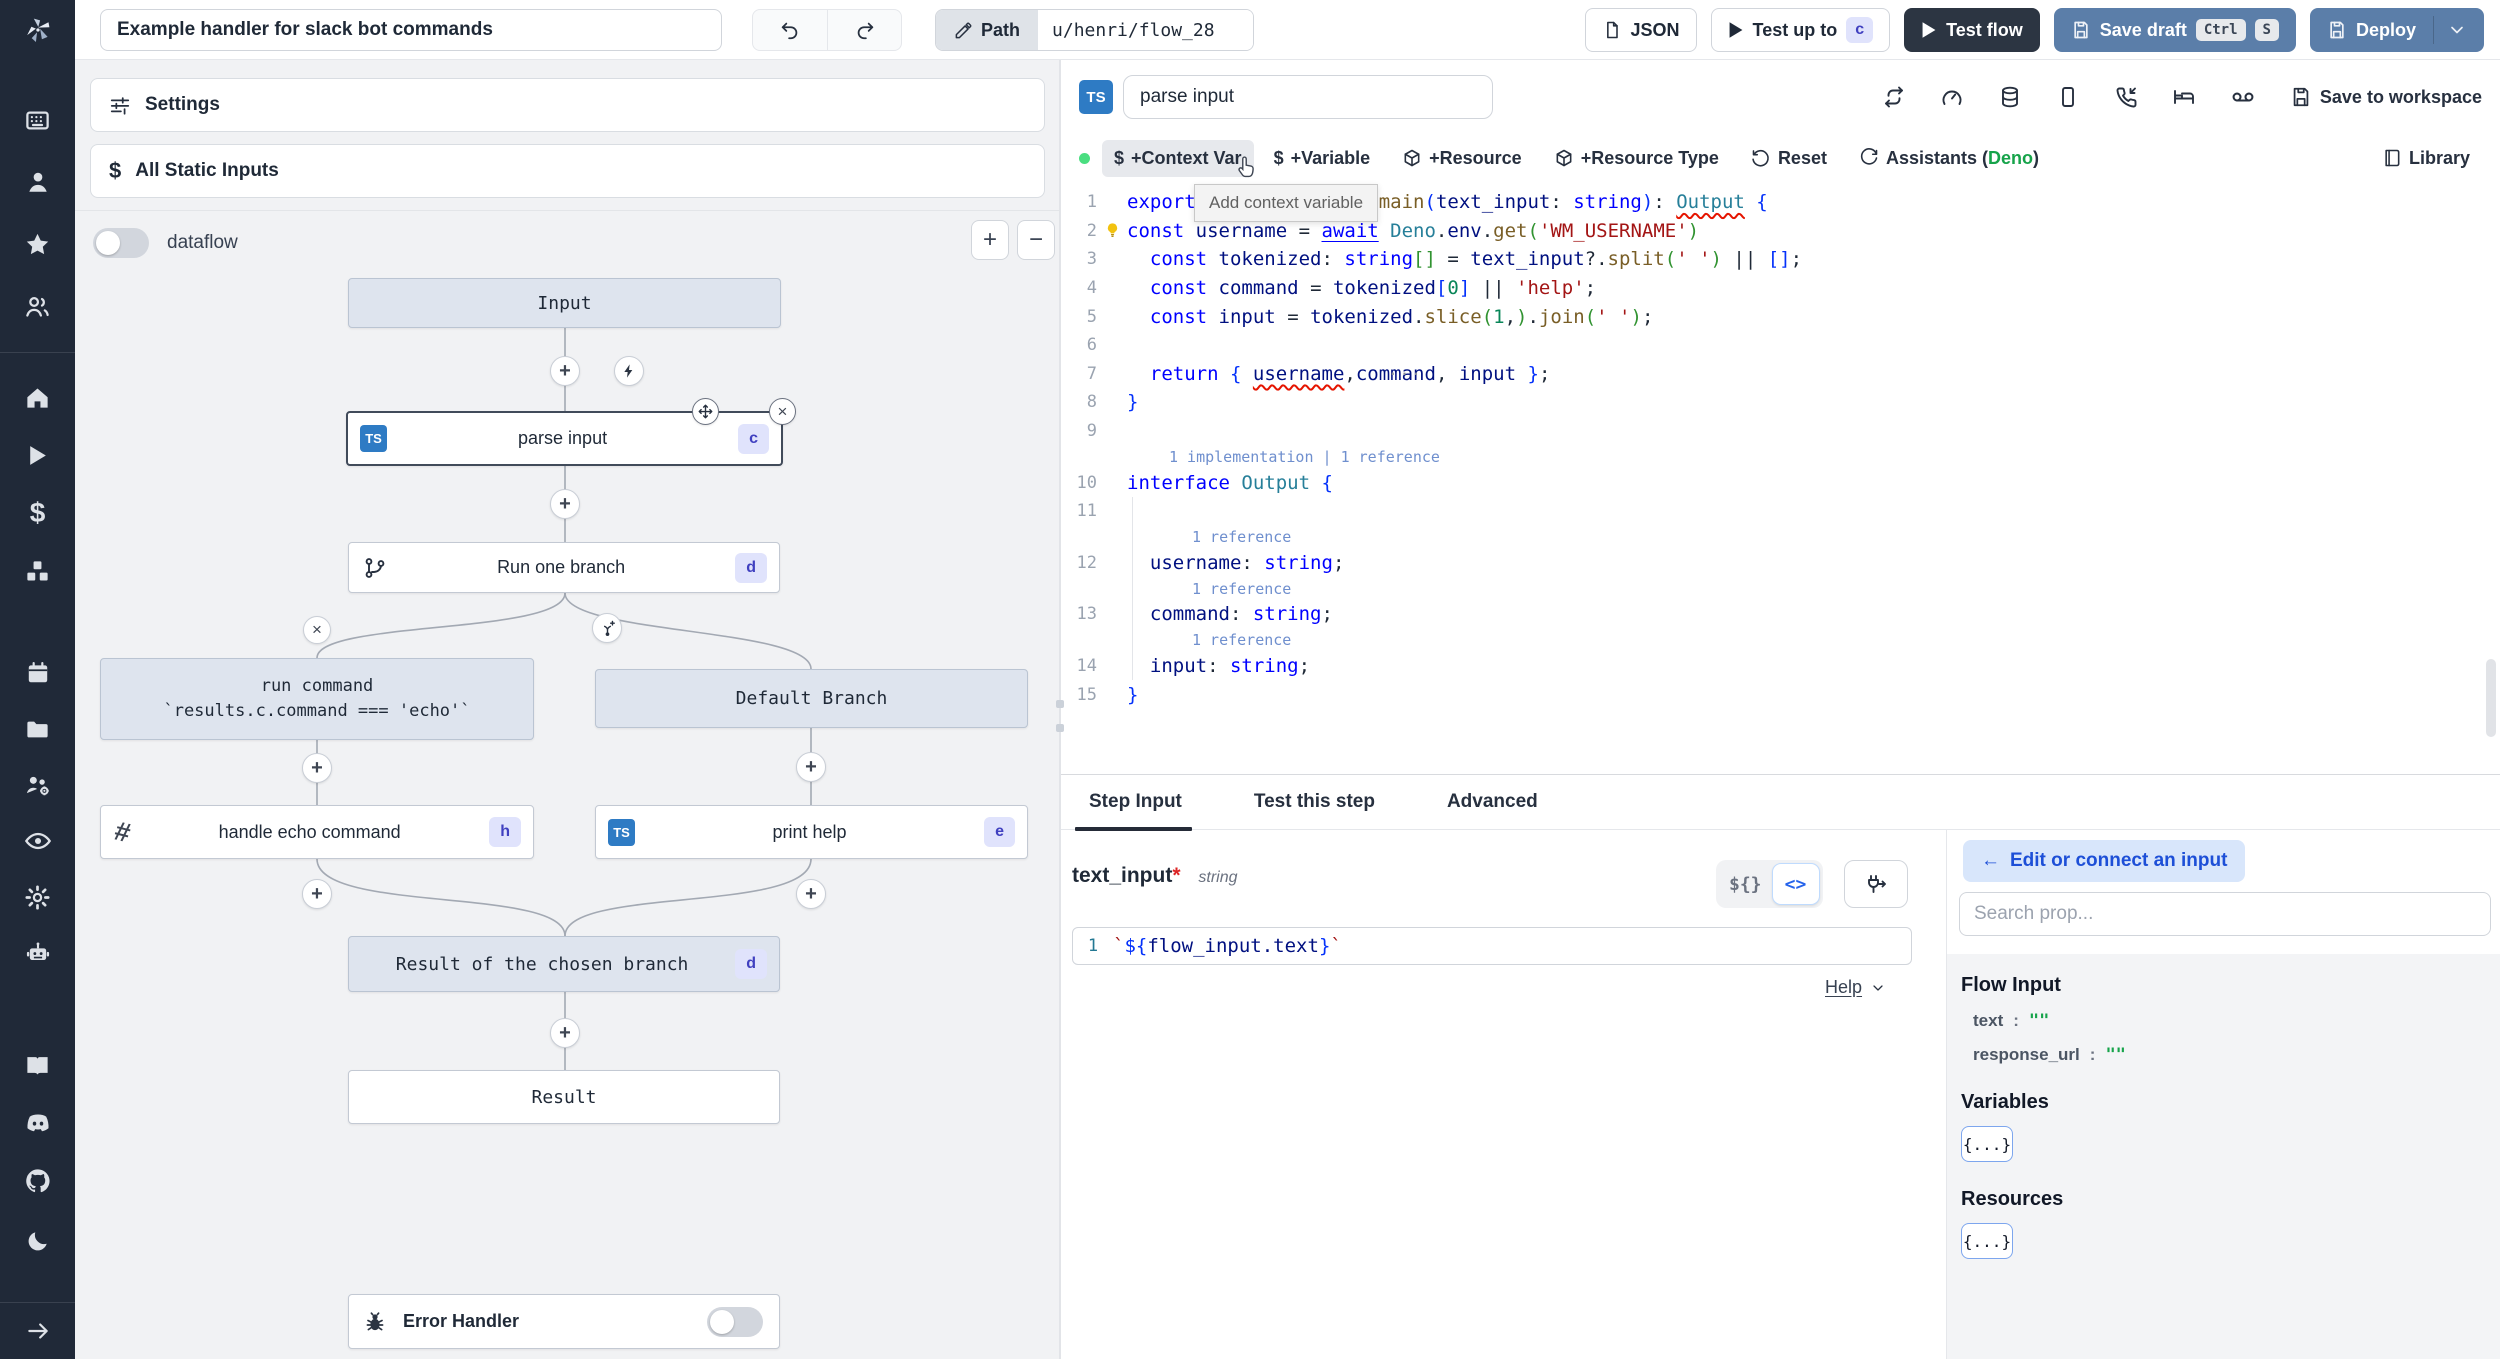  What do you see at coordinates (37, 1065) in the screenshot?
I see `sidebar-item-docs` at bounding box center [37, 1065].